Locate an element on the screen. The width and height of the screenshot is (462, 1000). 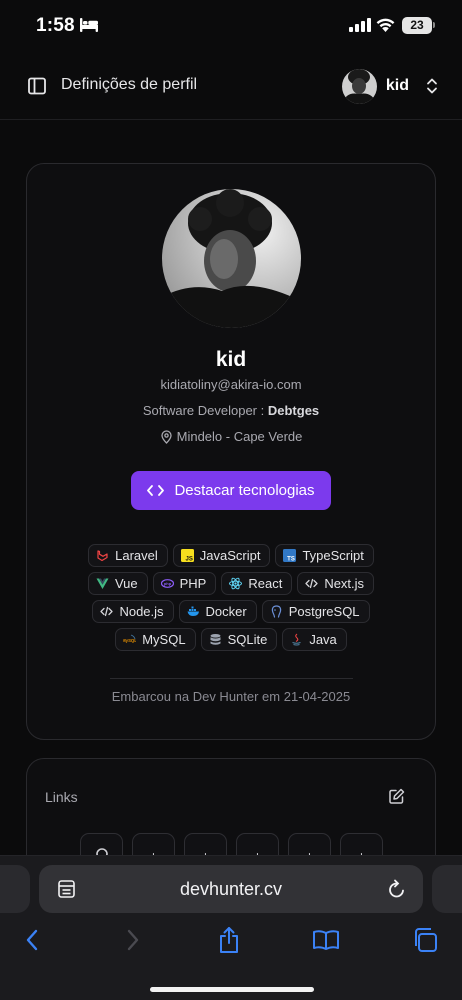
tech-tag-java: Java is located at coordinates (314, 639).